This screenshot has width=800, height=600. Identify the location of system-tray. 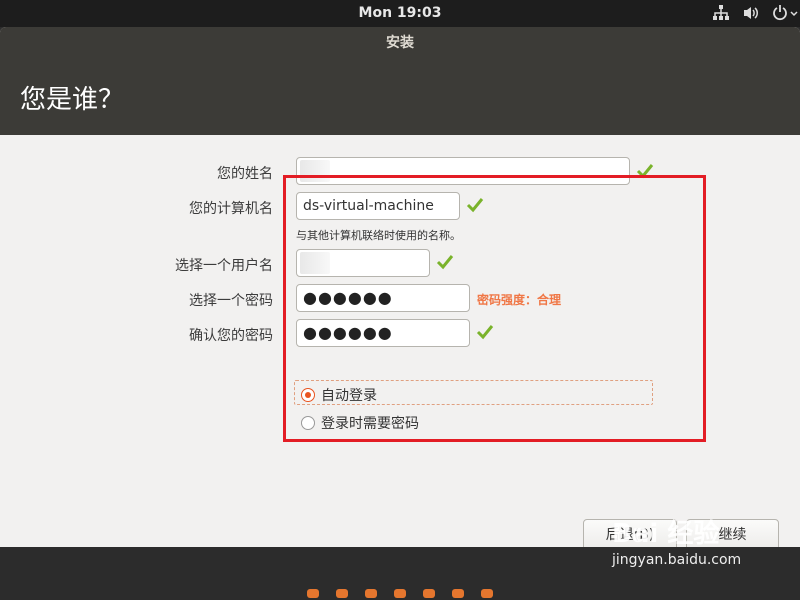
(755, 13).